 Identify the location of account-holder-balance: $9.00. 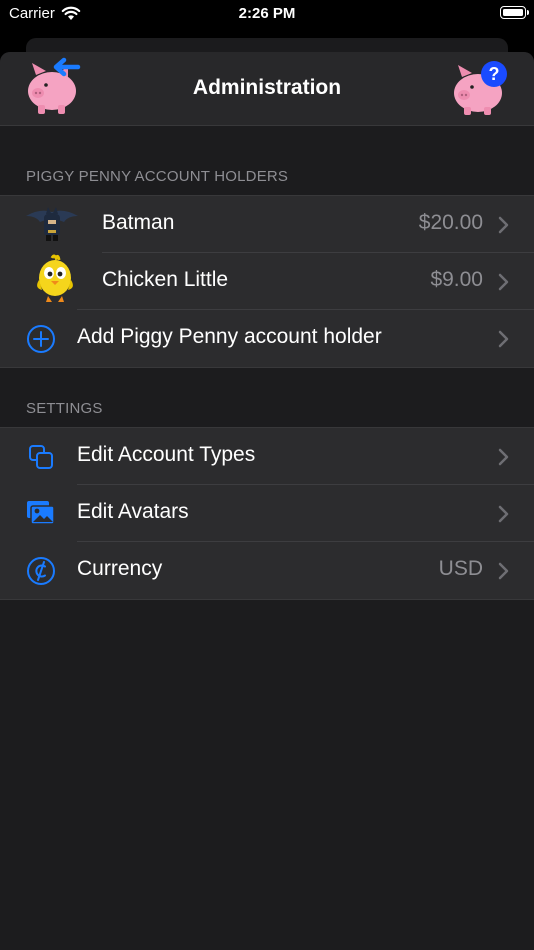
(456, 279).